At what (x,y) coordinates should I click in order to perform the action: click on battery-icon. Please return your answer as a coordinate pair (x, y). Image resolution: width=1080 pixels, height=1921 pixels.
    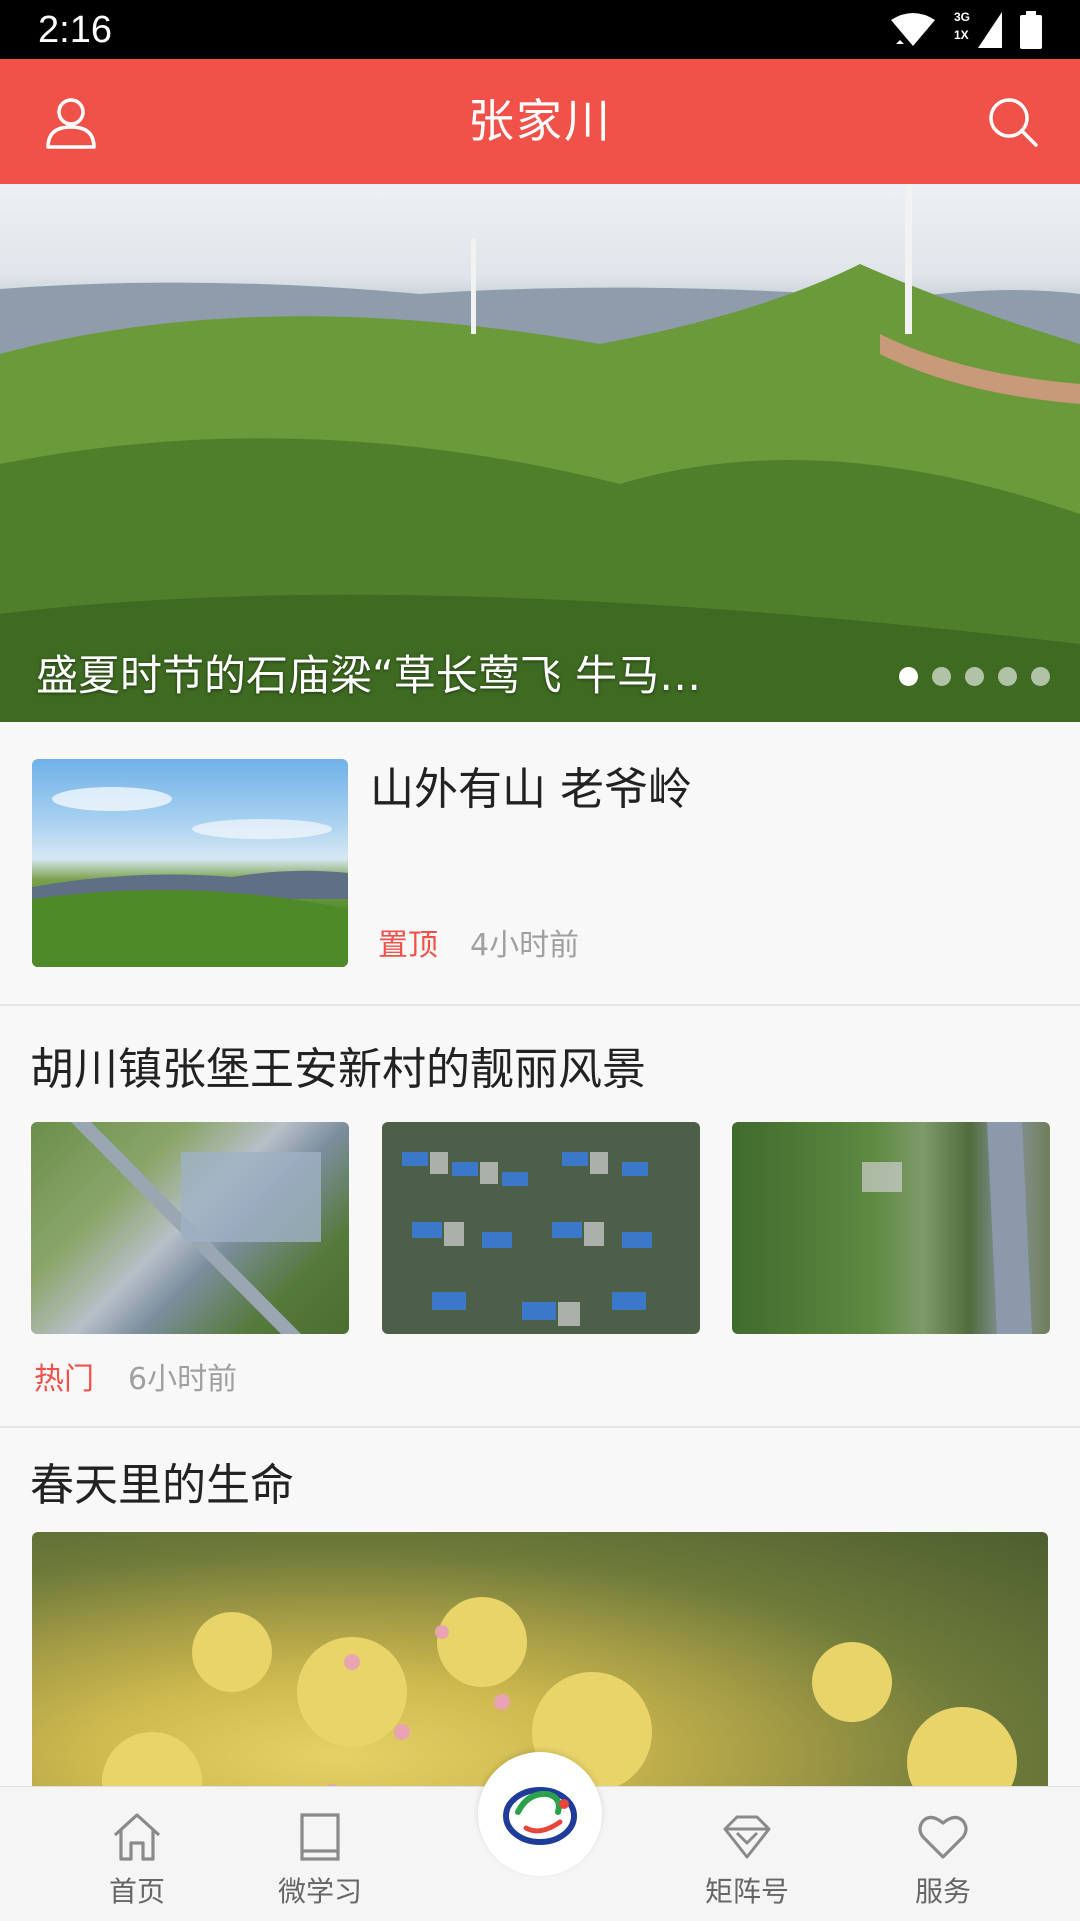
    Looking at the image, I should click on (1031, 30).